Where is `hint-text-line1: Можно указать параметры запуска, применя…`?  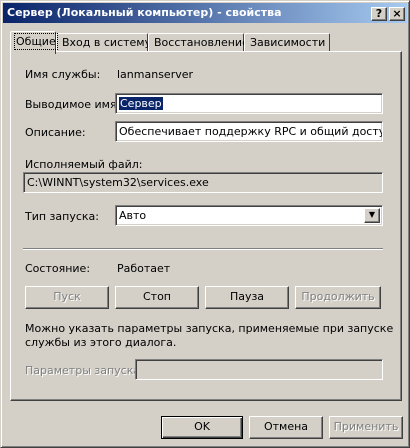 hint-text-line1: Можно указать параметры запуска, применя… is located at coordinates (209, 328).